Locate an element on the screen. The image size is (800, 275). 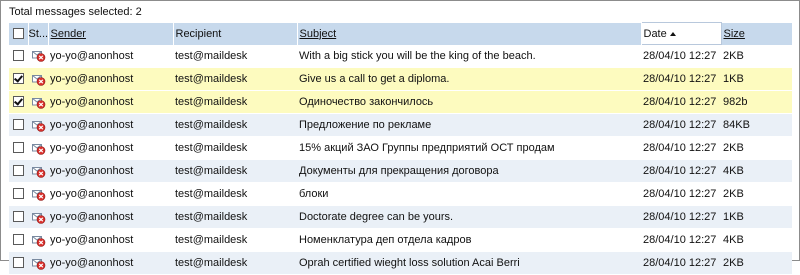
row-size: 982b is located at coordinates (735, 102).